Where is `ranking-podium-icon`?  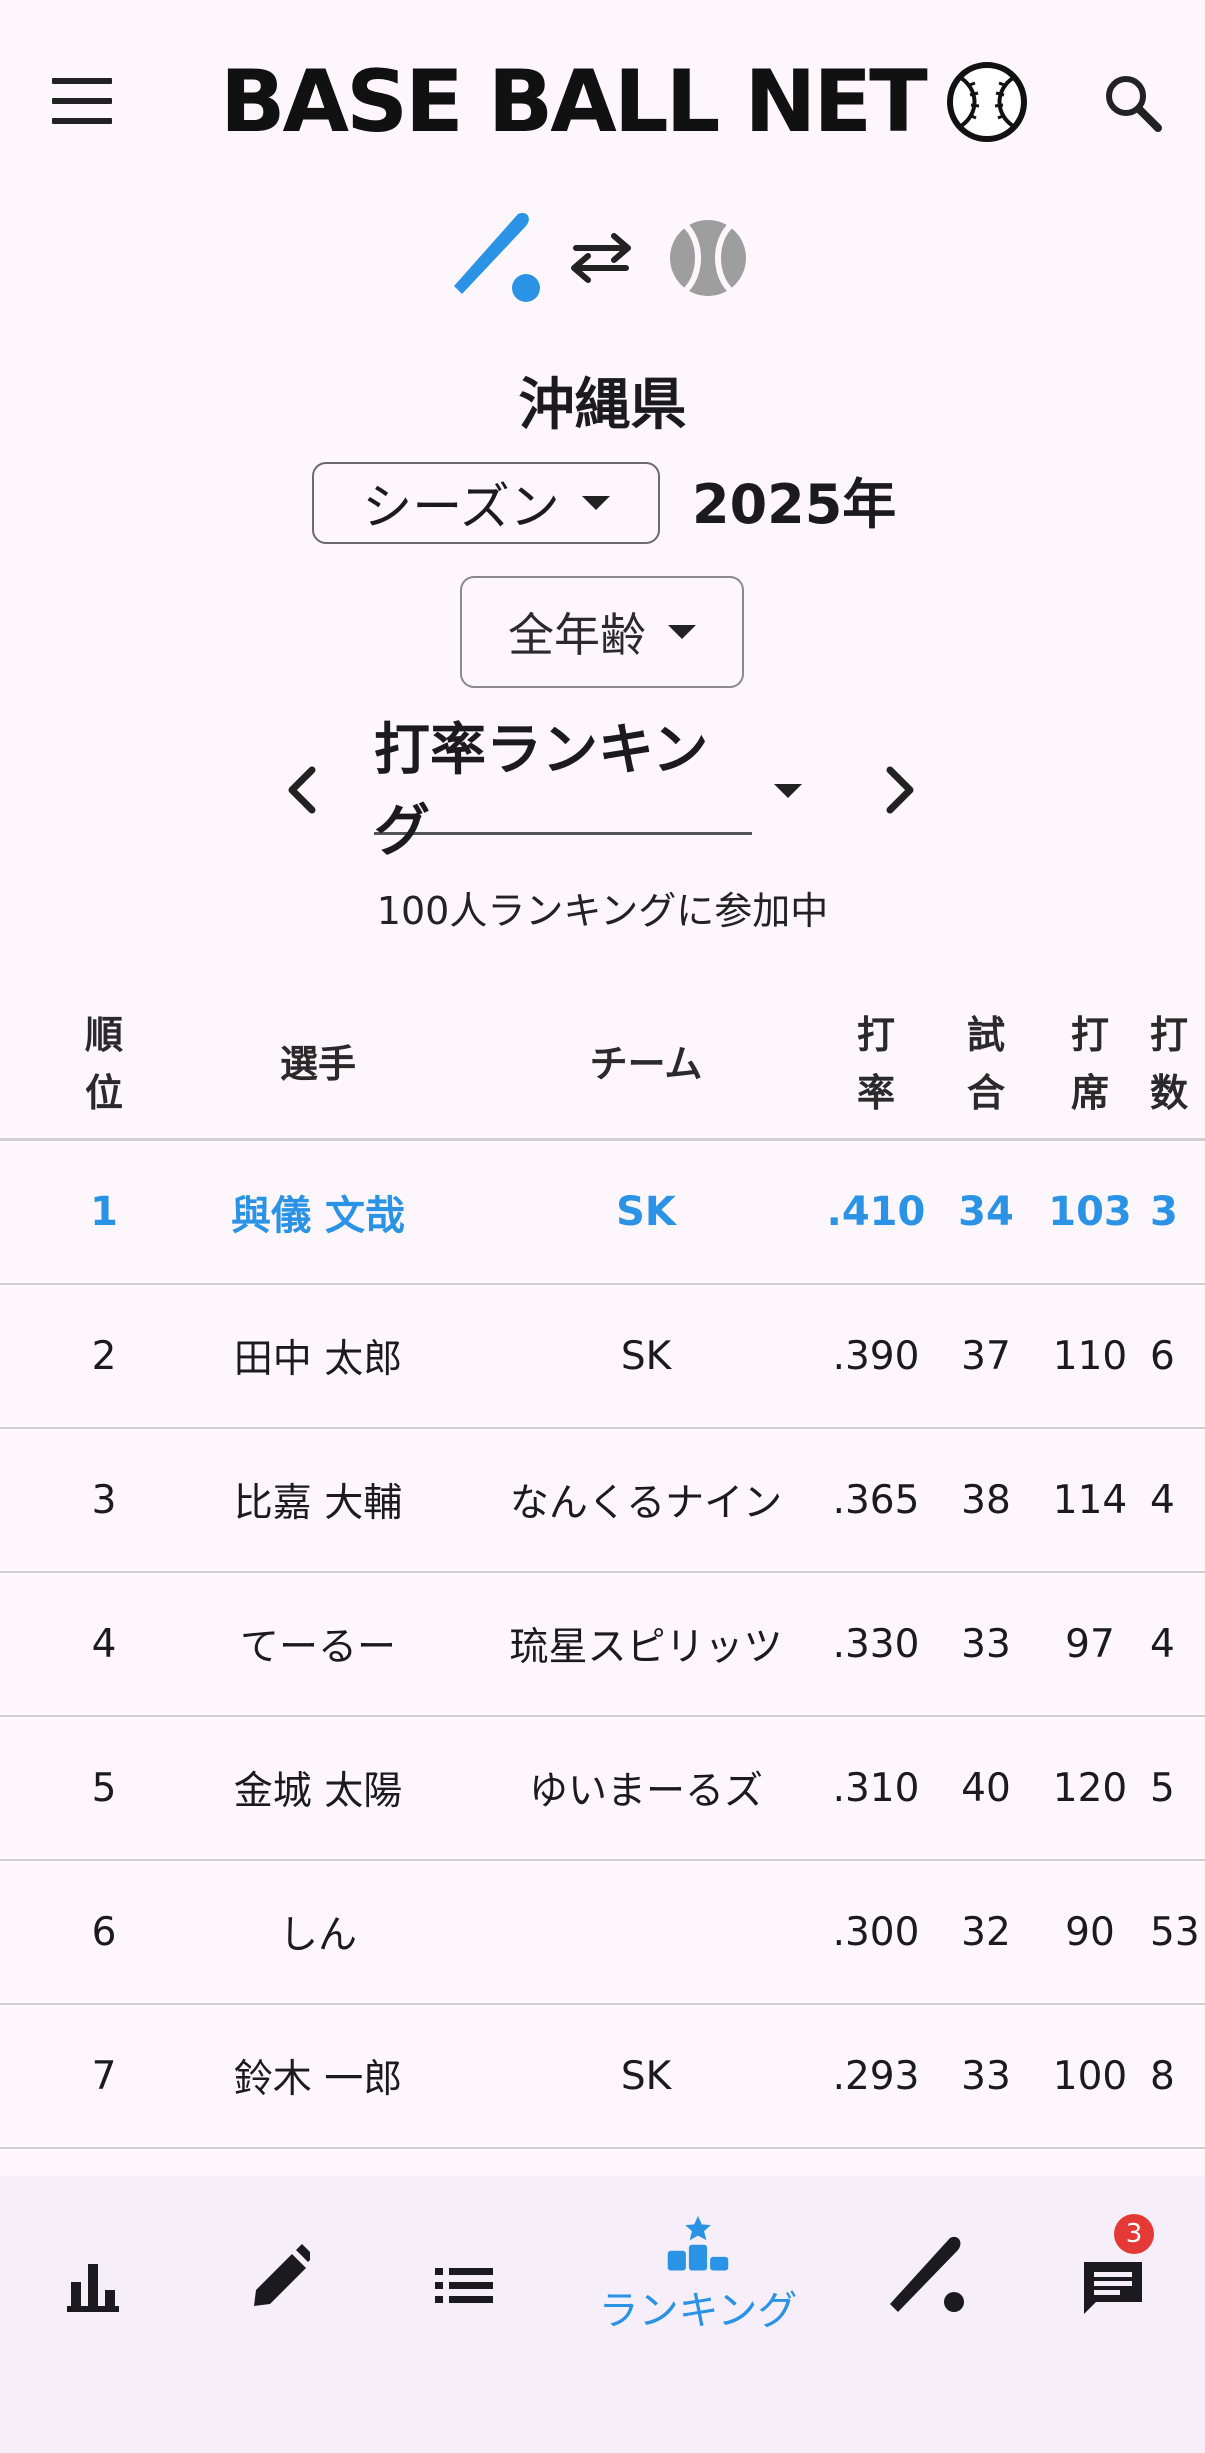
ranking-podium-icon is located at coordinates (698, 2243).